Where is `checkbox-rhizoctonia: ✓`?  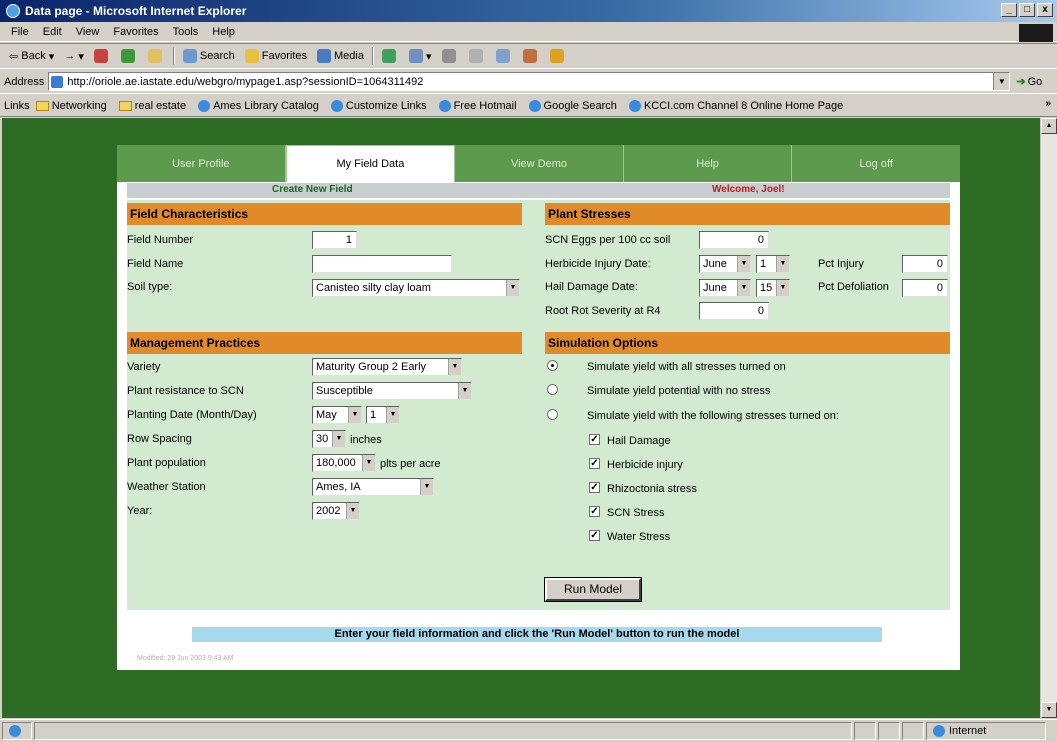 checkbox-rhizoctonia: ✓ is located at coordinates (594, 487).